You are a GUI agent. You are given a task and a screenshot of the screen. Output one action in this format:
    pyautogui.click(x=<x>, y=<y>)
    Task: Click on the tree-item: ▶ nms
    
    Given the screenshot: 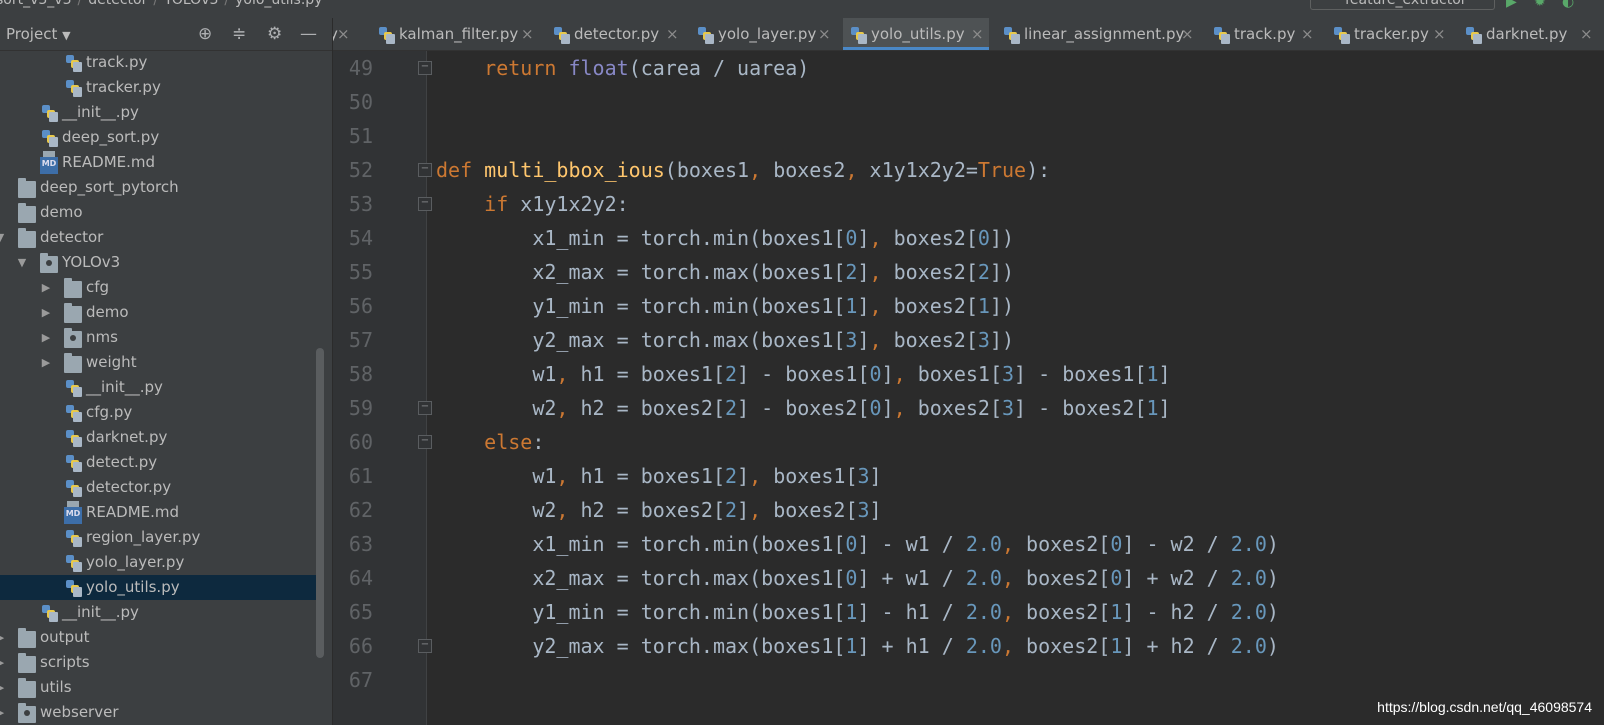 What is the action you would take?
    pyautogui.click(x=161, y=337)
    